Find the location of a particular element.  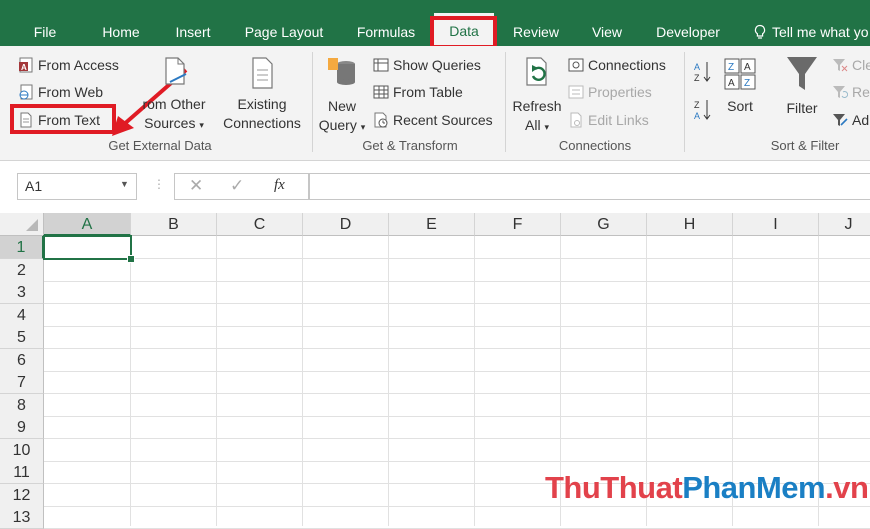

clear-filter-button: Cle is located at coordinates (851, 65).